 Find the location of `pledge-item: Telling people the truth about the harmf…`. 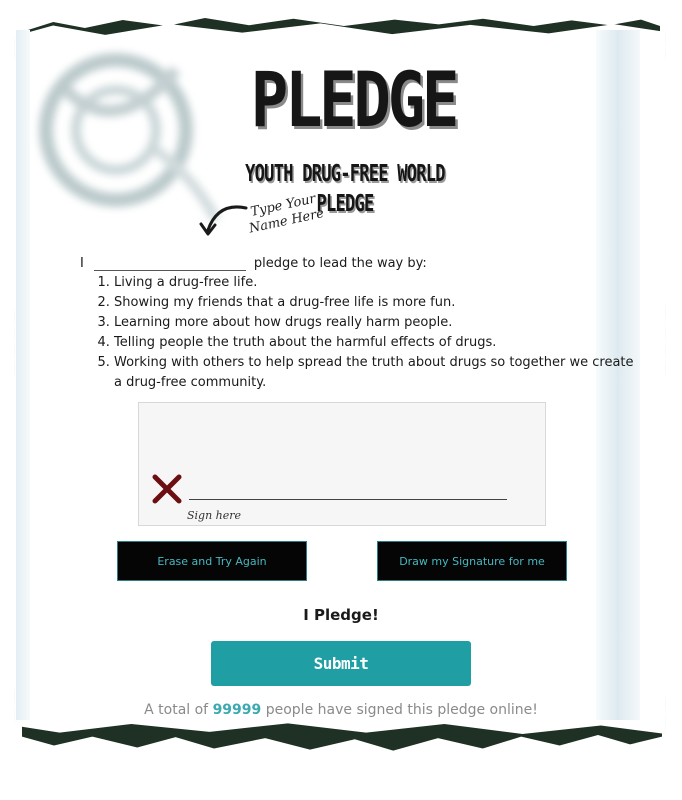

pledge-item: Telling people the truth about the harmf… is located at coordinates (374, 343).